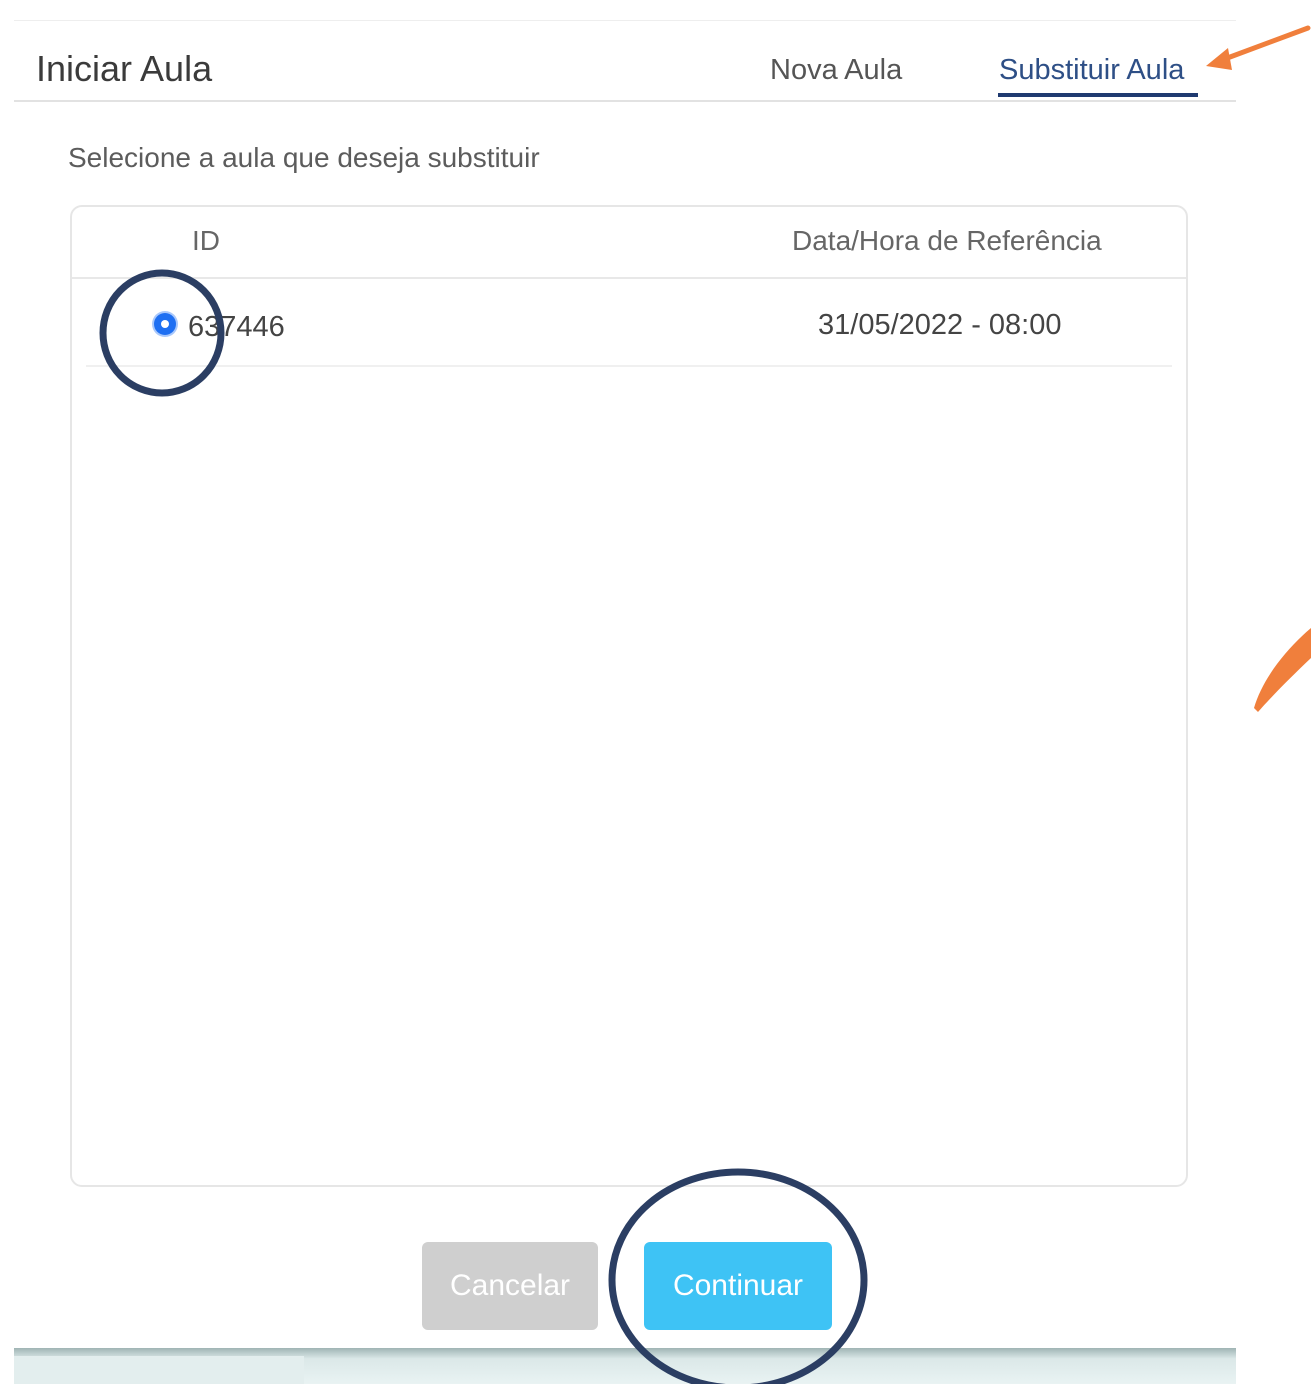 The height and width of the screenshot is (1384, 1311). Describe the element at coordinates (124, 68) in the screenshot. I see `dialog-title: Iniciar Aula` at that location.